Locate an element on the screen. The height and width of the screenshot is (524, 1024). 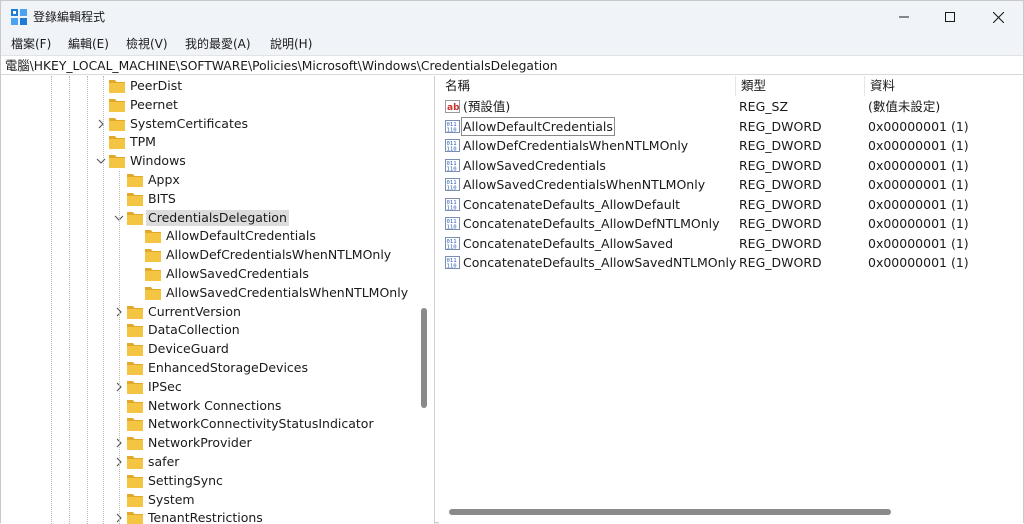
tree-item: PeerDist is located at coordinates (209, 86).